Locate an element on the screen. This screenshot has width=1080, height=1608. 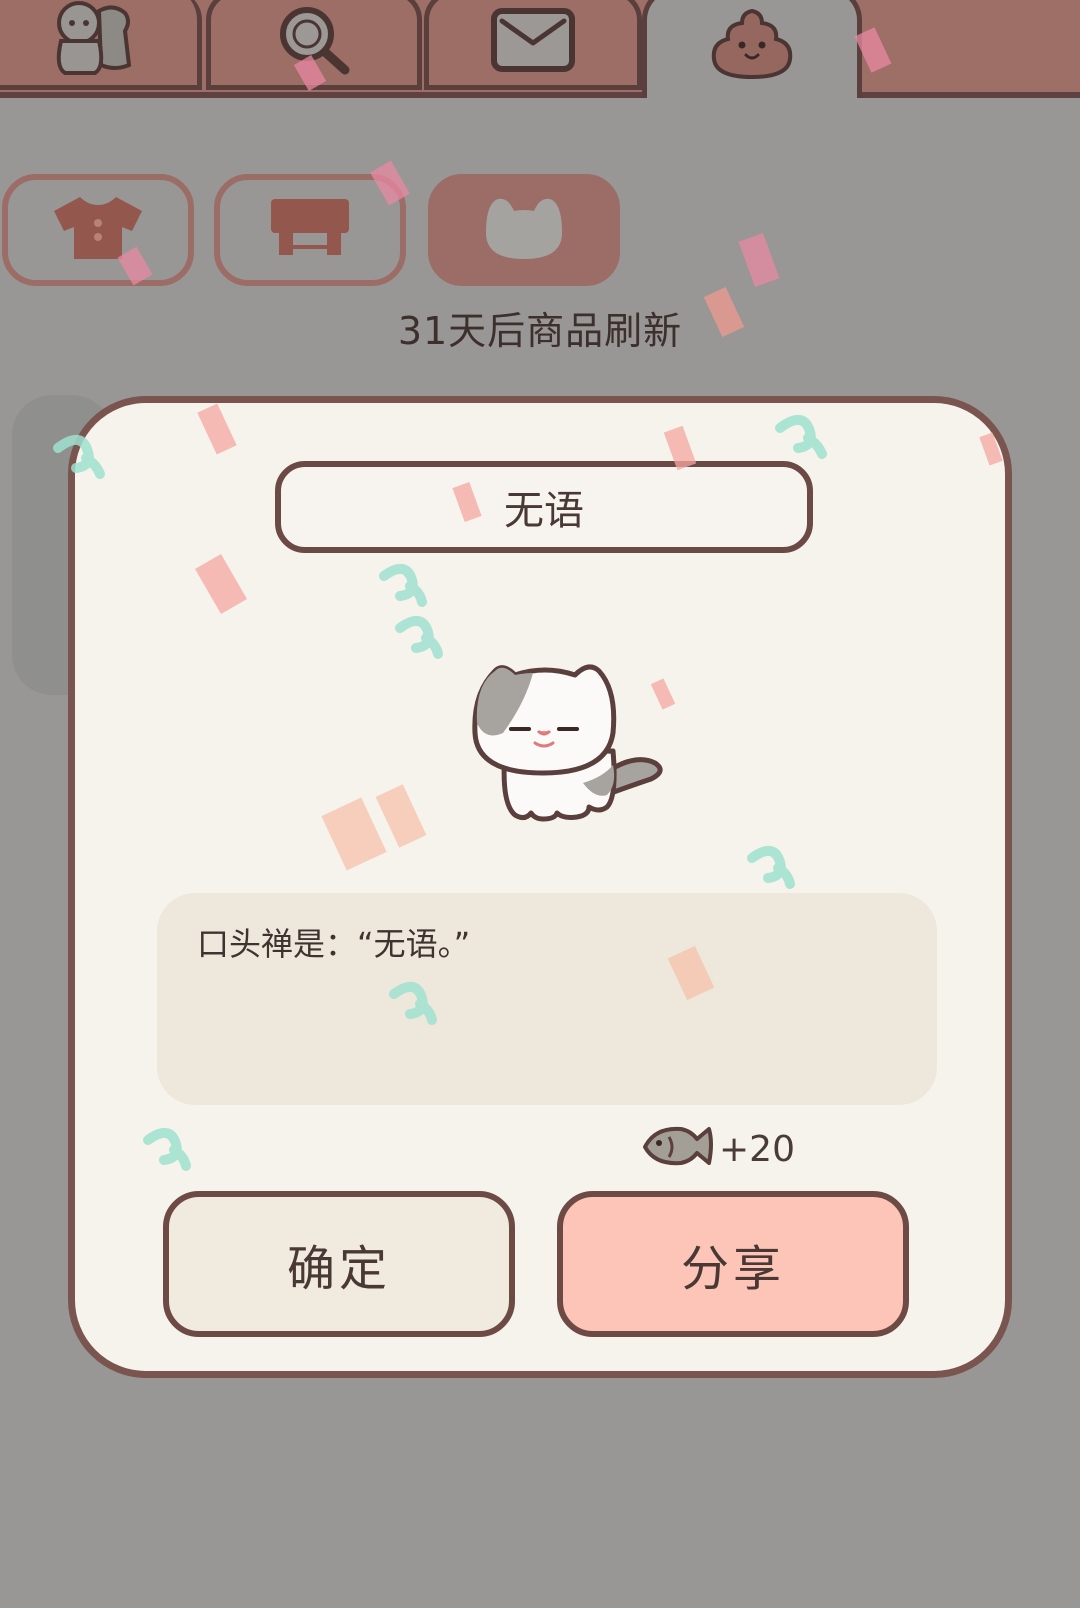
table-icon is located at coordinates (310, 230).